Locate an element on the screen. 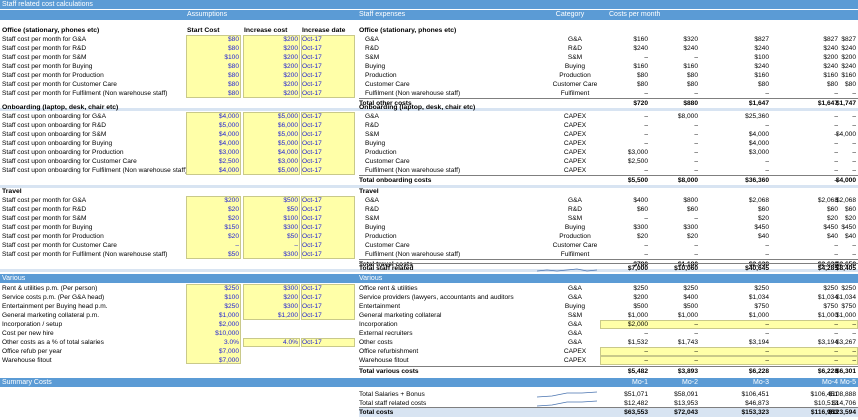 This screenshot has height=420, width=858. various-cost-value: $400 is located at coordinates (690, 297).